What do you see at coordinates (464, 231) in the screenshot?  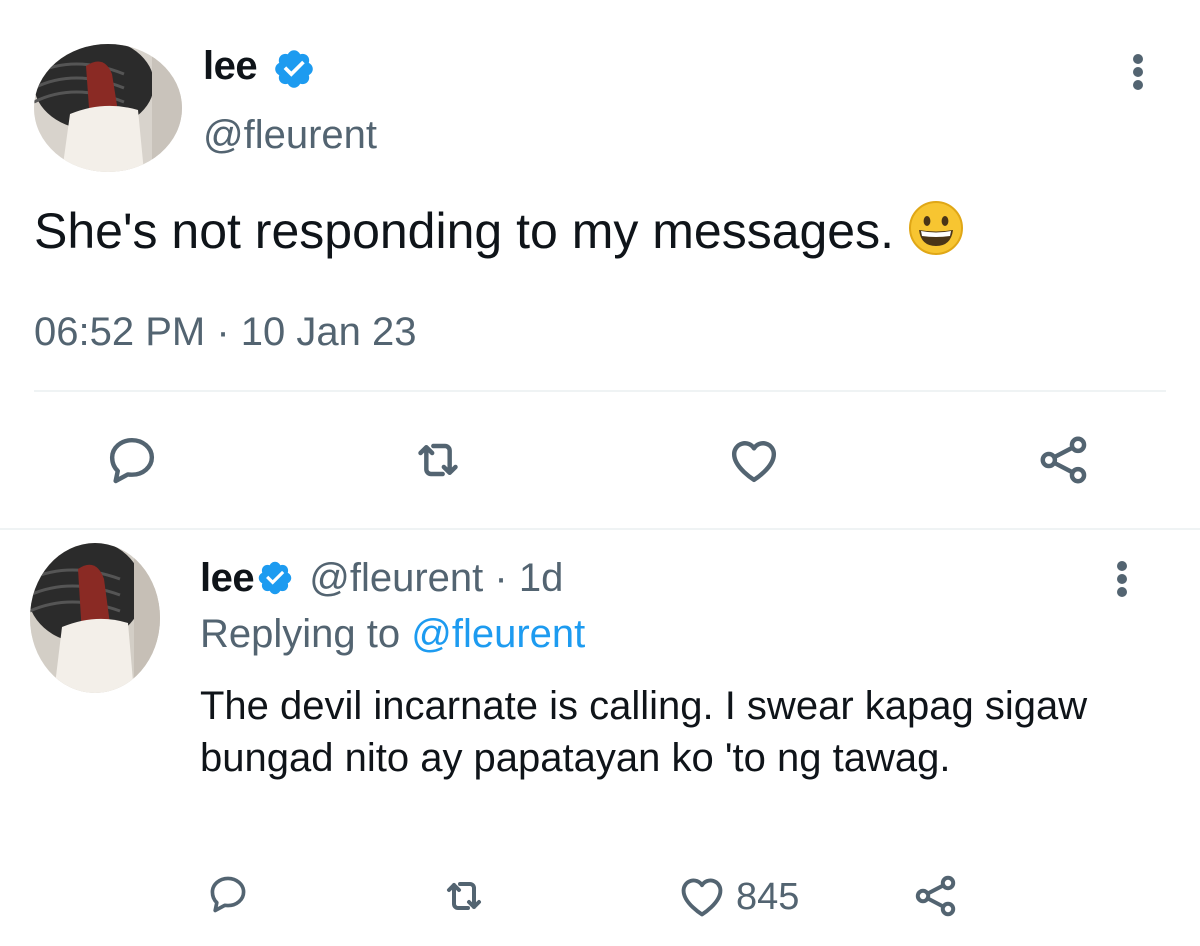 I see `tweet-text-content: She's not responding to my messages.` at bounding box center [464, 231].